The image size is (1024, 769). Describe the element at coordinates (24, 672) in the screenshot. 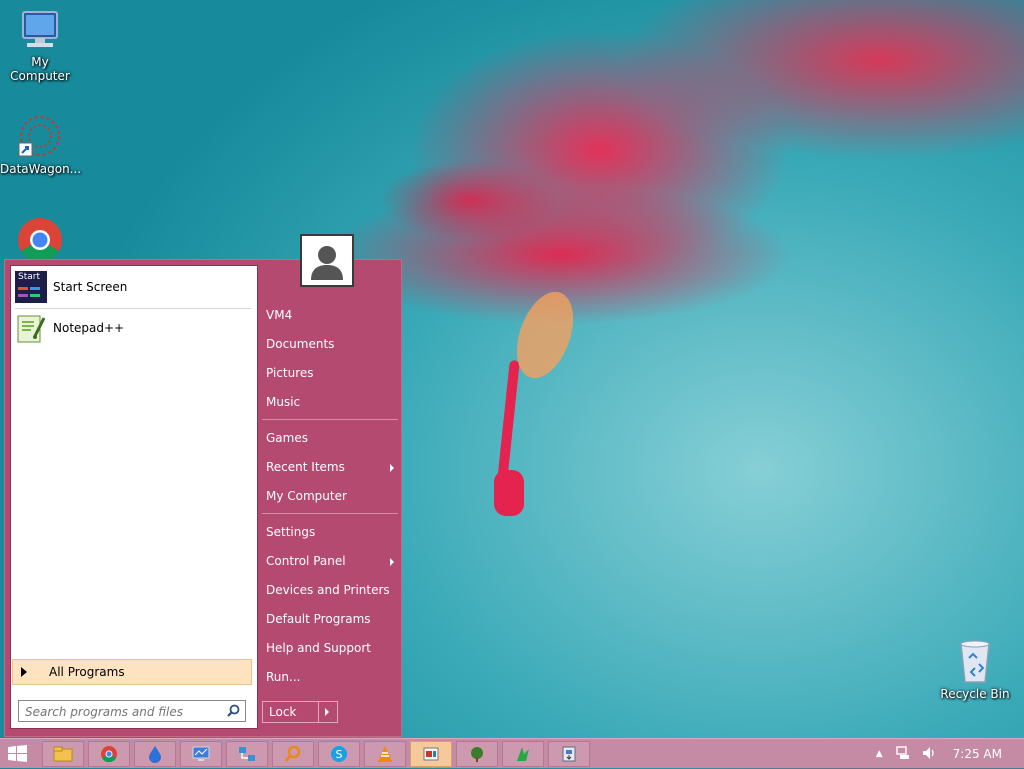

I see `expand-arrow-icon` at that location.